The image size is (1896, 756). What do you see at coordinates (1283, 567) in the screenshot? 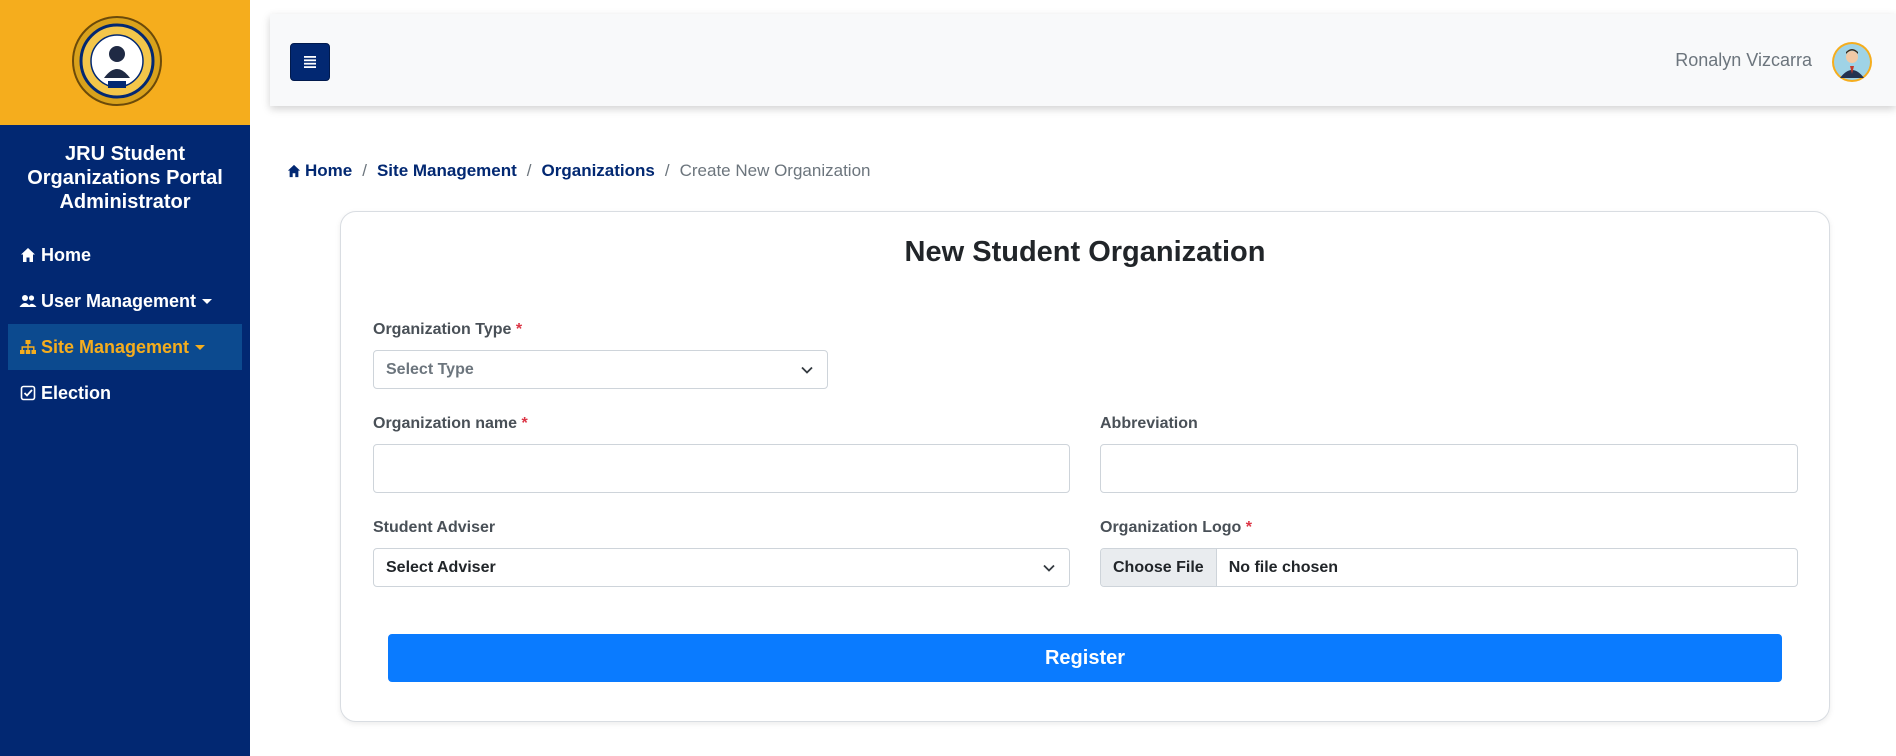
I see `file-status-text: No file chosen` at bounding box center [1283, 567].